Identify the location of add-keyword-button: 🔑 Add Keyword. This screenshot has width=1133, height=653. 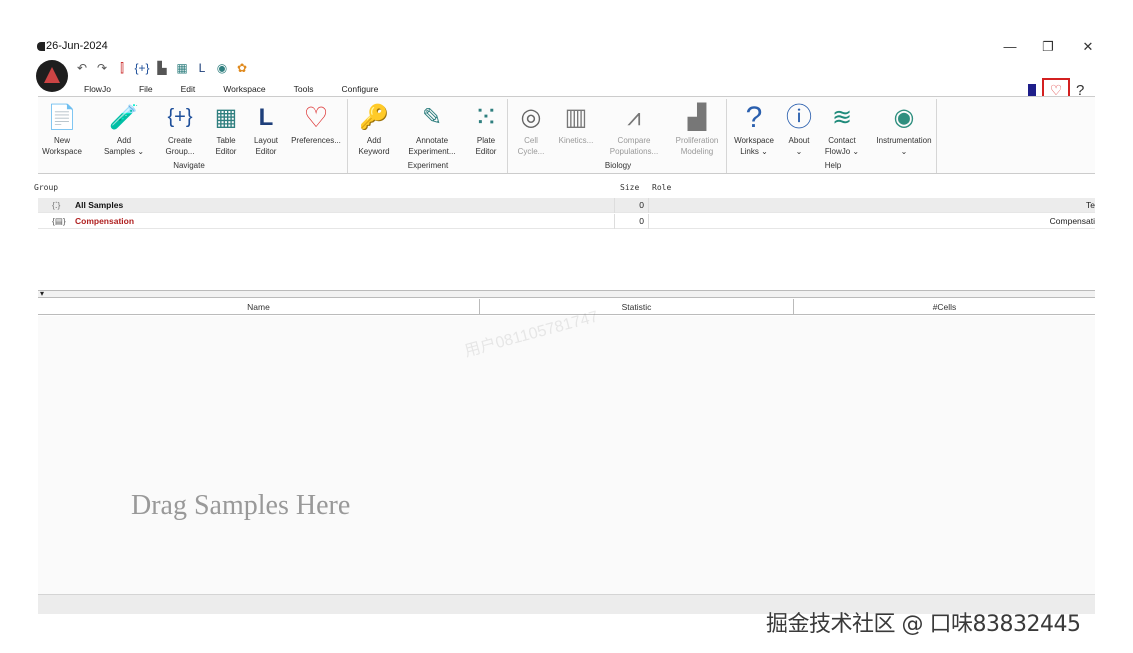
(374, 129).